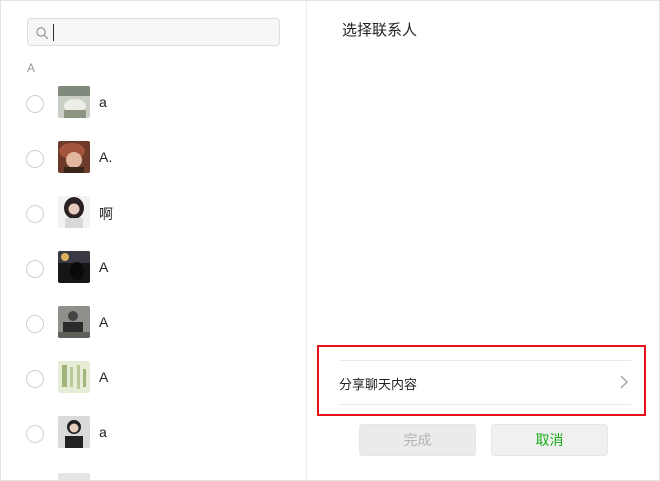  Describe the element at coordinates (549, 440) in the screenshot. I see `cancel-button: 取消` at that location.